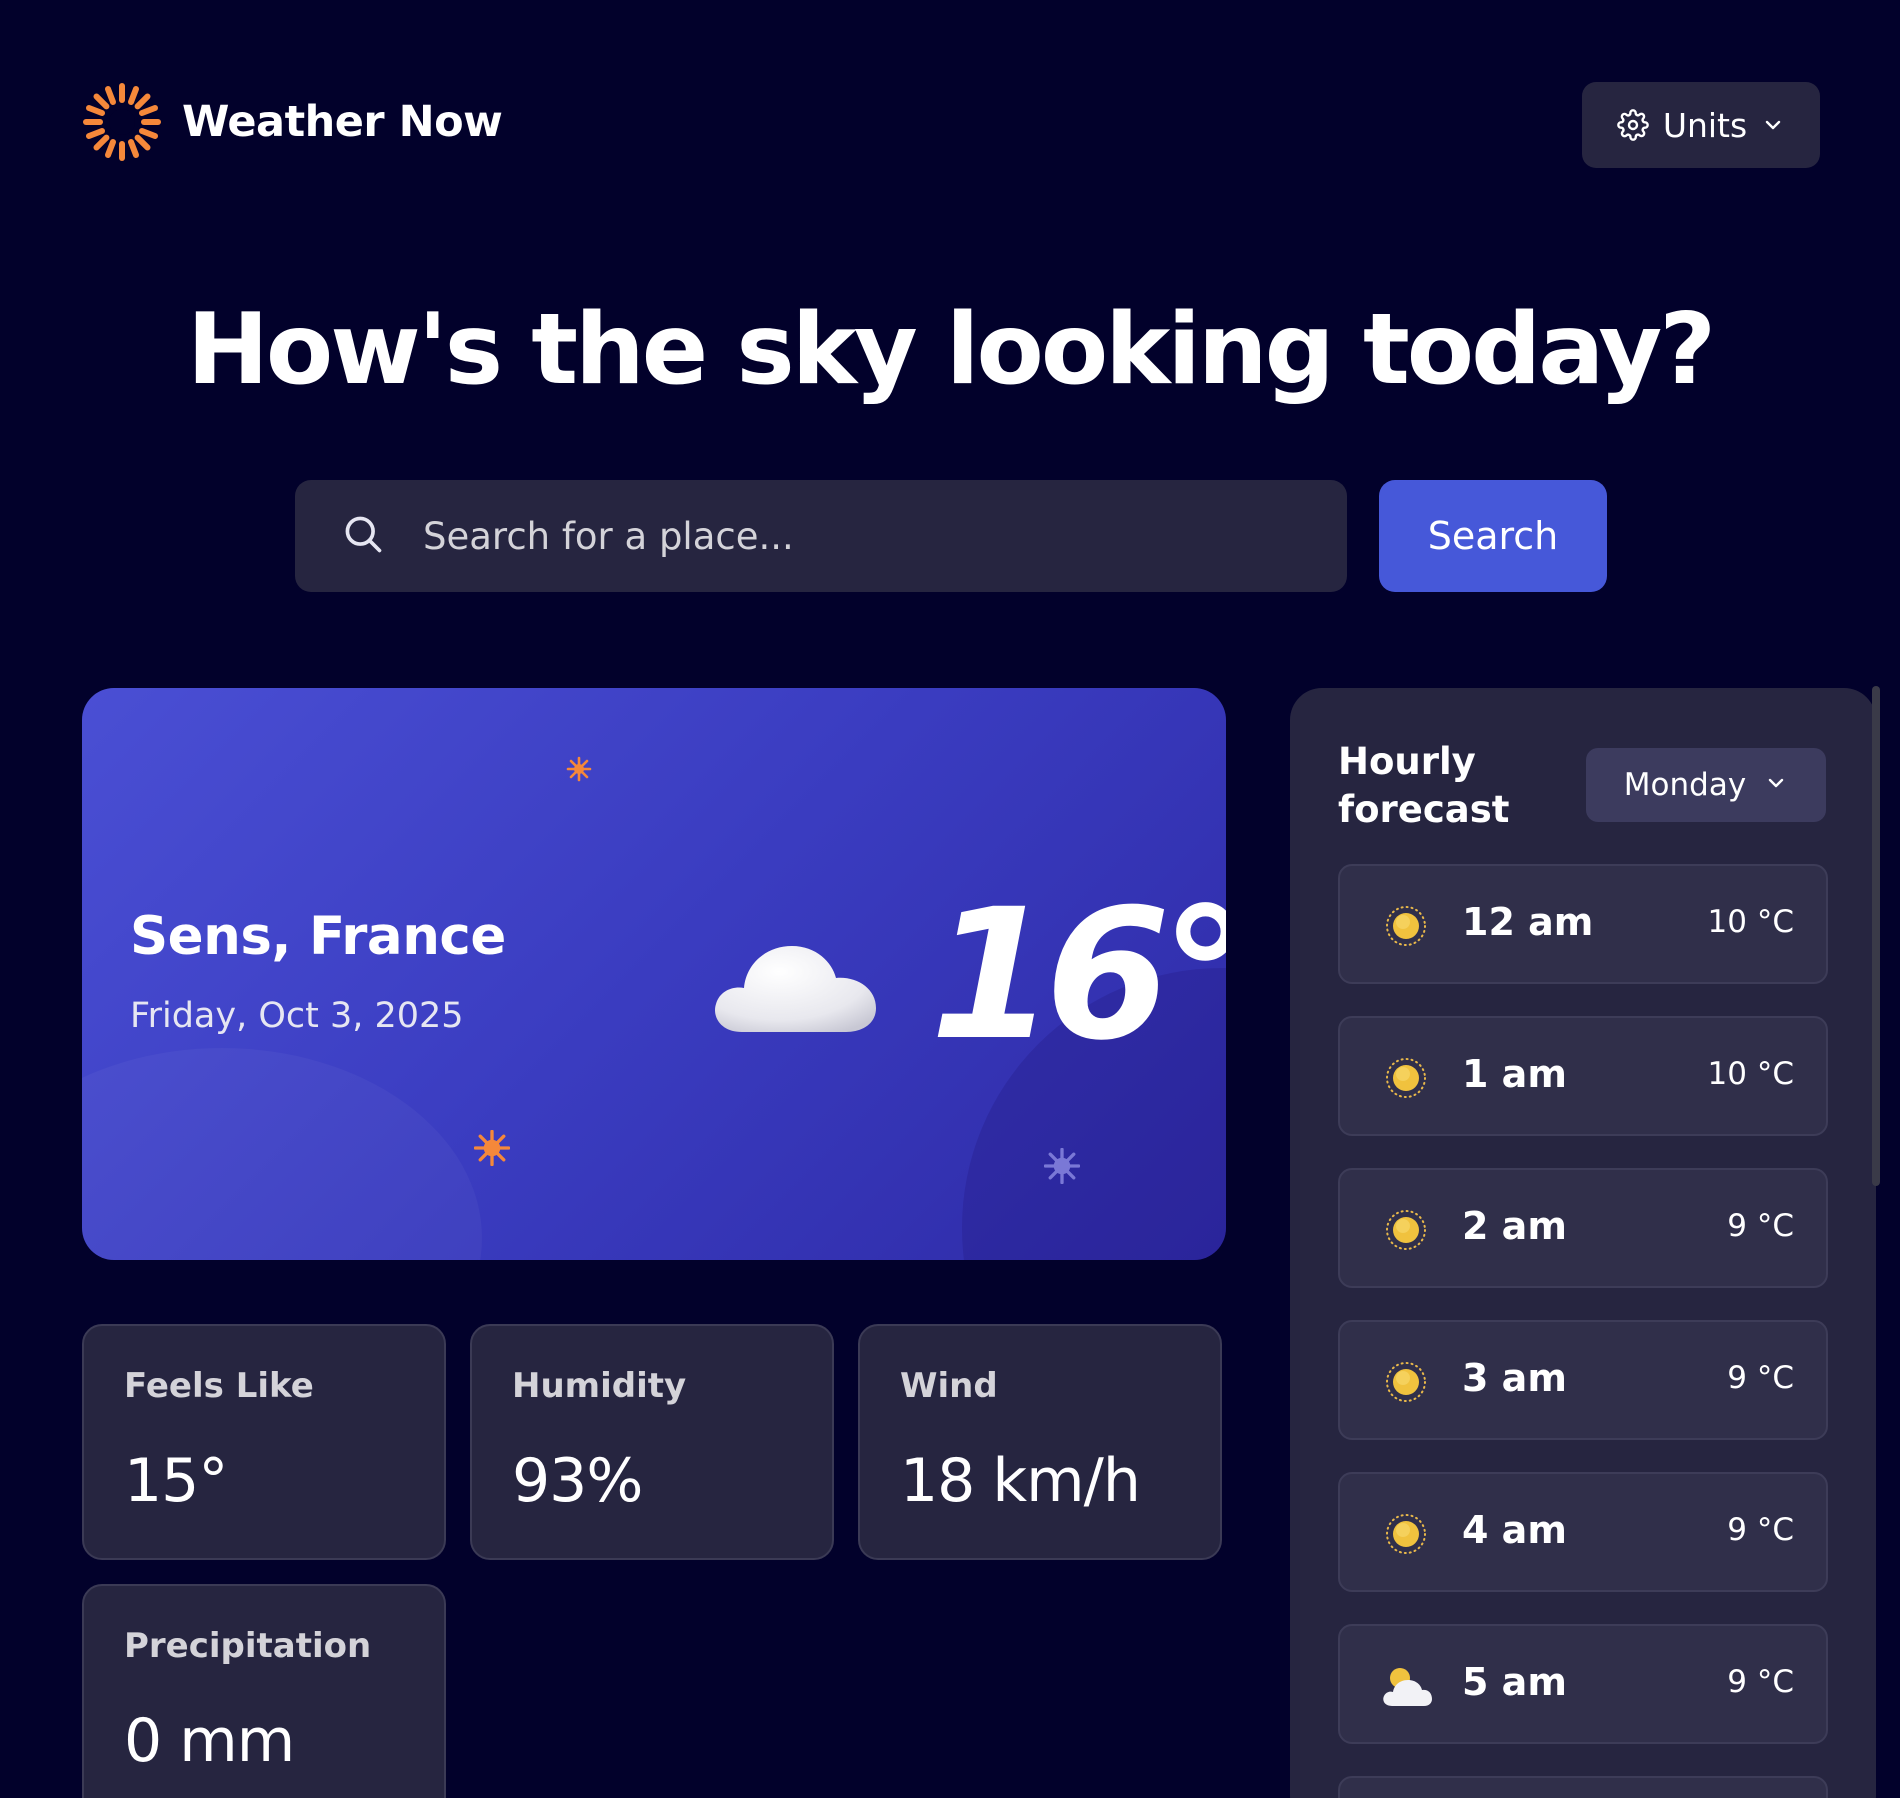 This screenshot has width=1900, height=1798. I want to click on hourly-forecast-title: Hourly forecast, so click(1424, 785).